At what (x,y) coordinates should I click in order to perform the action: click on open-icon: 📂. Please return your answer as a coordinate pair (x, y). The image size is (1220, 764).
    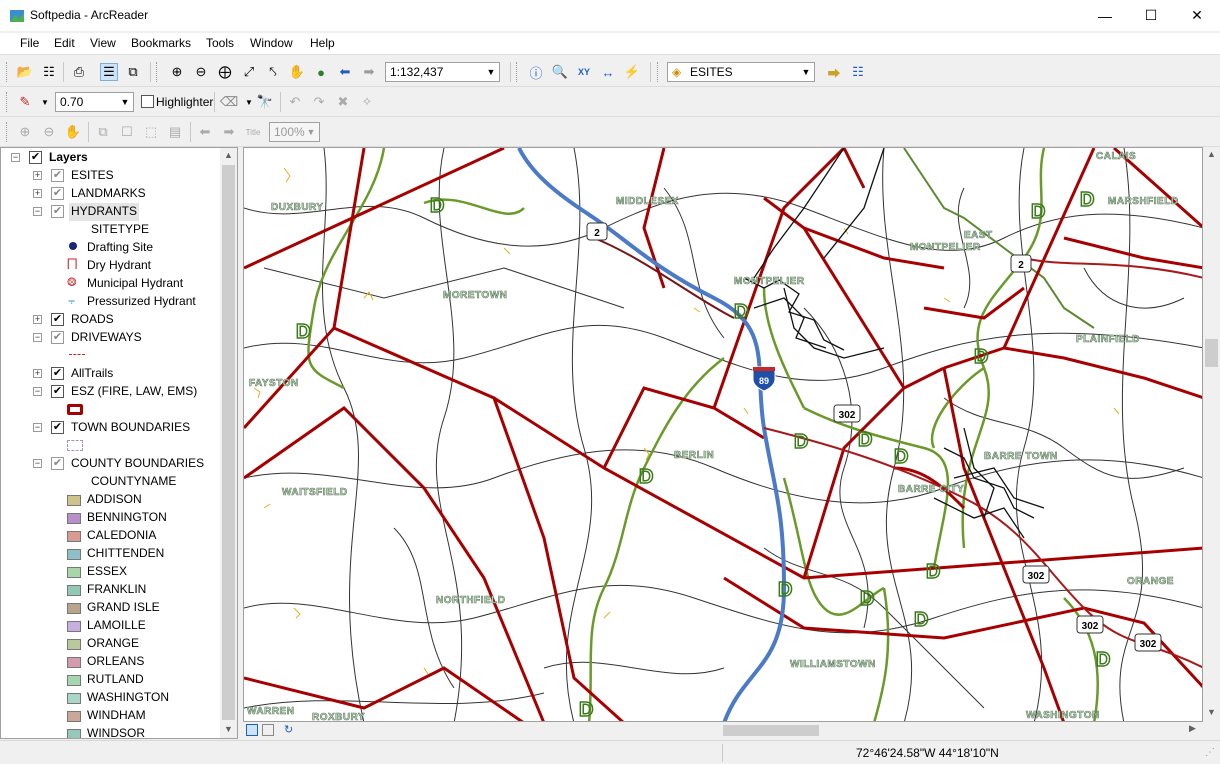
    Looking at the image, I should click on (25, 72).